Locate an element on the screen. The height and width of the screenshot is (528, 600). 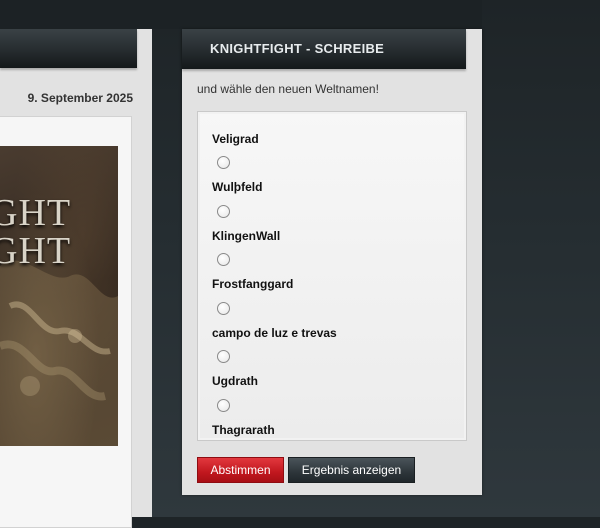
top-bar is located at coordinates (241, 14).